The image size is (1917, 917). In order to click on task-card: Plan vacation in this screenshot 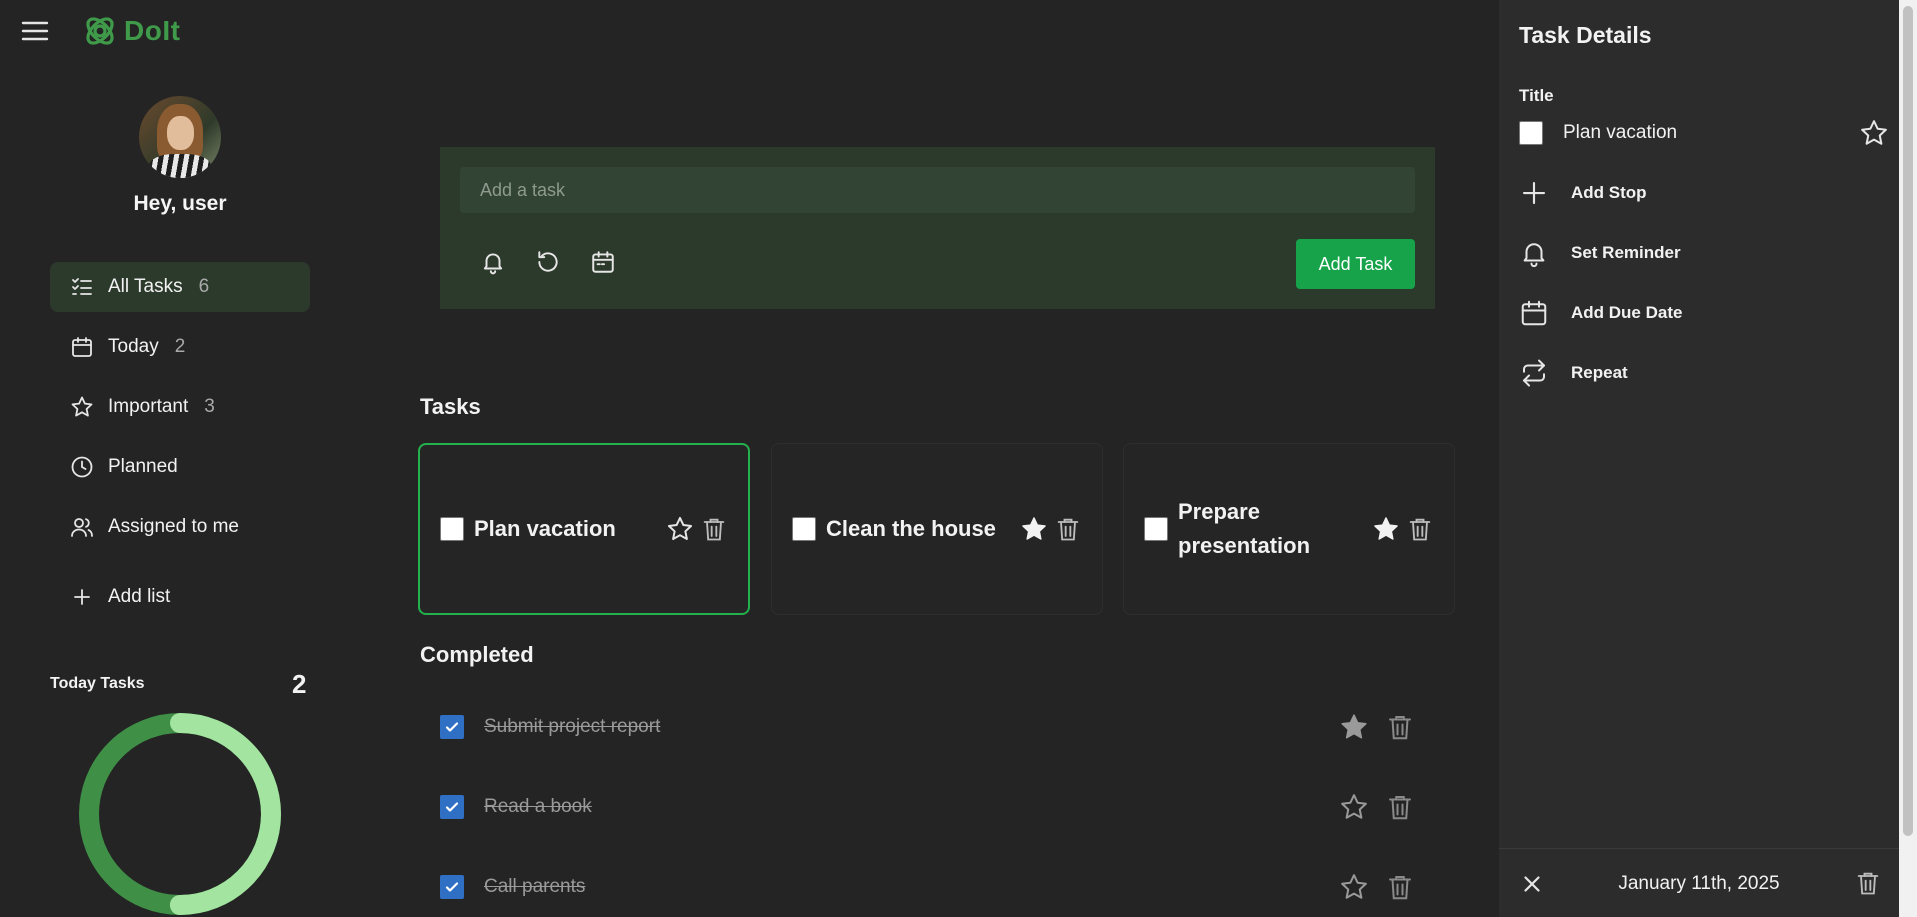, I will do `click(584, 529)`.